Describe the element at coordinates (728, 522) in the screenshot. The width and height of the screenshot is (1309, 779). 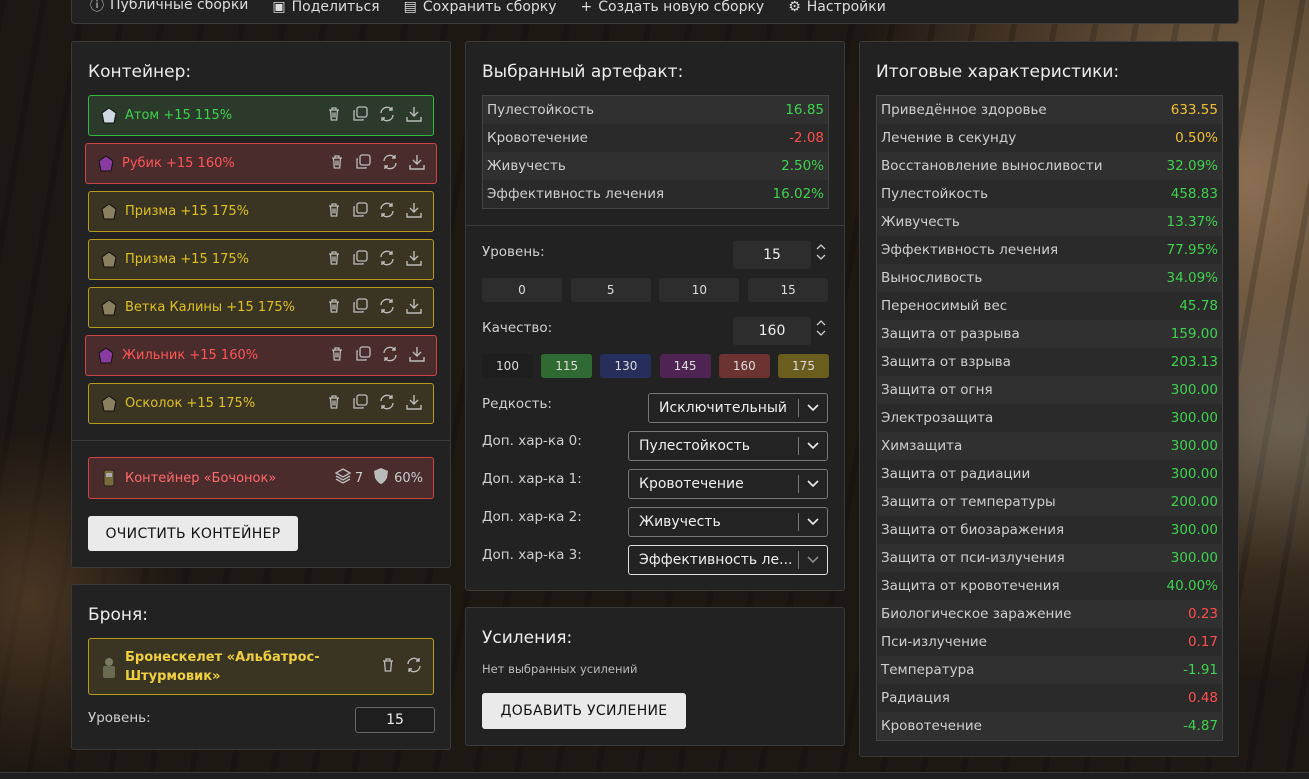
I see `extra-stat-select: Живучесть` at that location.